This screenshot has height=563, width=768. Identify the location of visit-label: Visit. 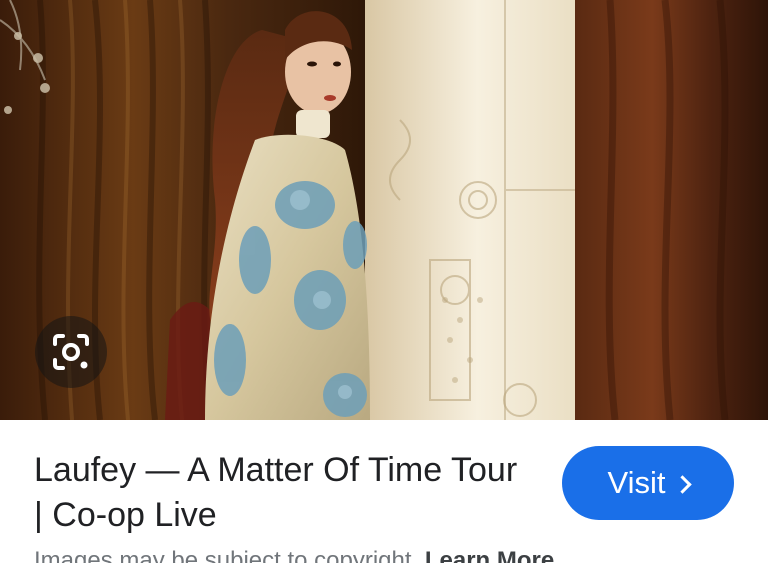
(636, 482).